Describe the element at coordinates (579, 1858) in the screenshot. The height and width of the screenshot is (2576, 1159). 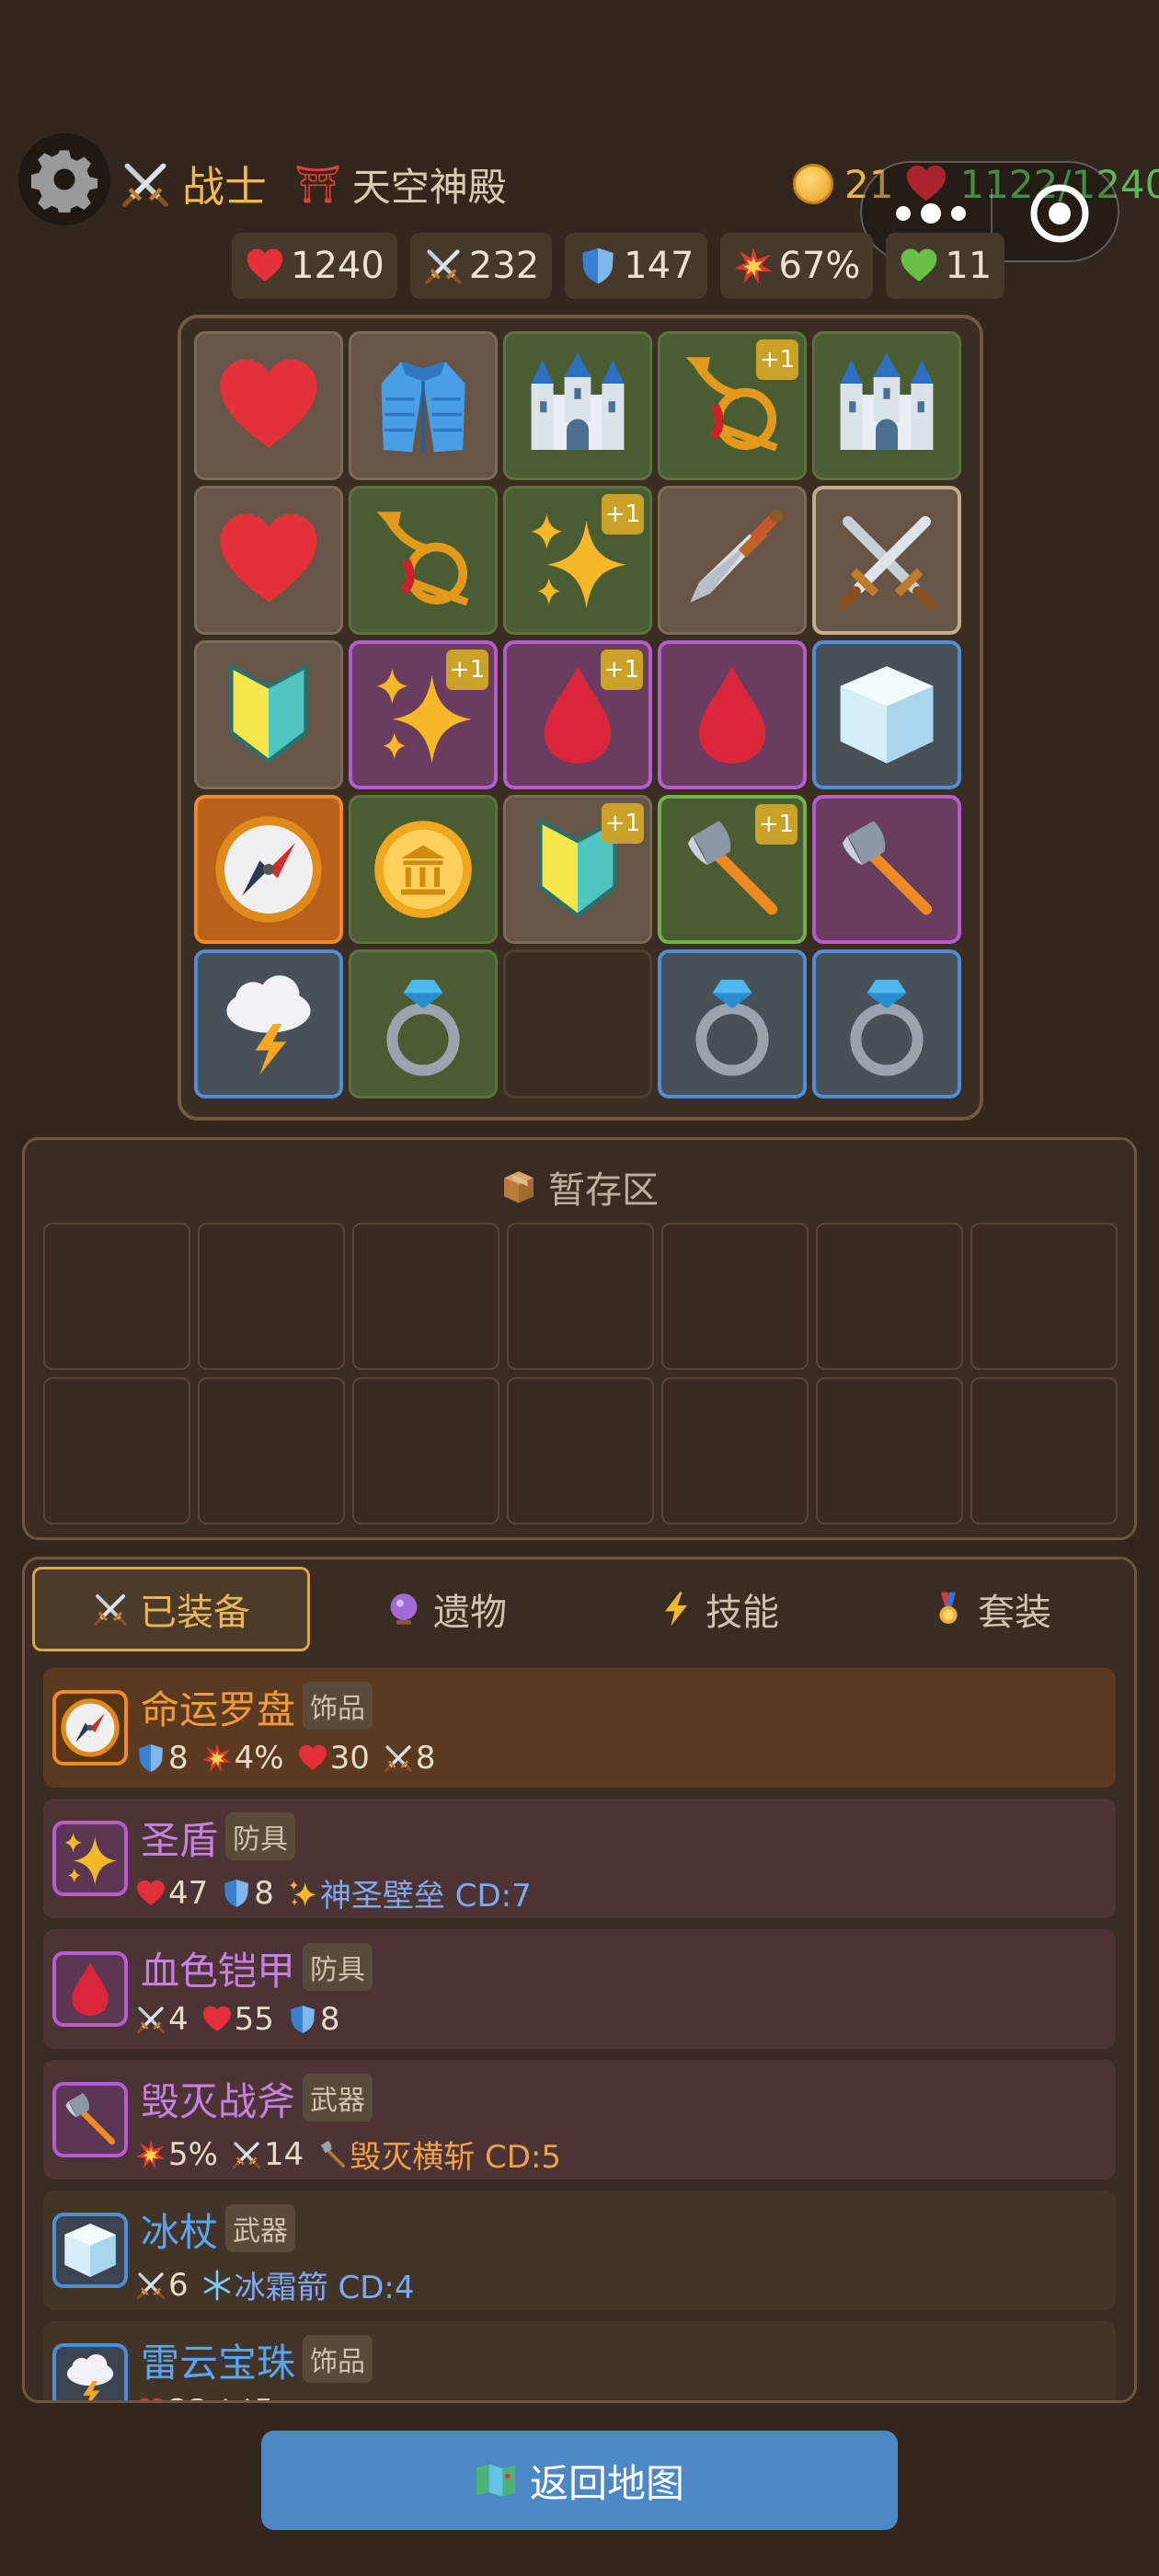
I see `list-item-holy-shield: 圣盾 防具 47 8 神圣壁垒 CD:7` at that location.